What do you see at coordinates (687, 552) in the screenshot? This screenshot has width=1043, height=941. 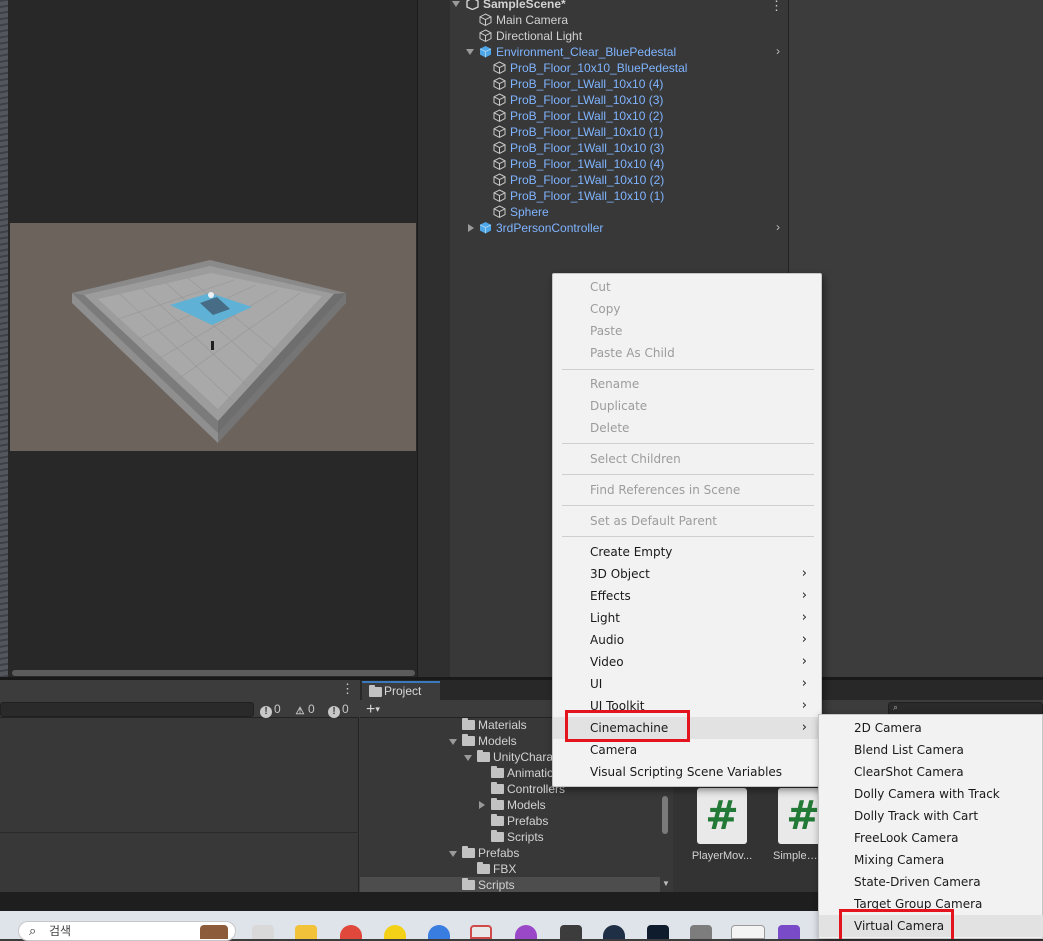 I see `menu-item-create-empty: Create Empty` at bounding box center [687, 552].